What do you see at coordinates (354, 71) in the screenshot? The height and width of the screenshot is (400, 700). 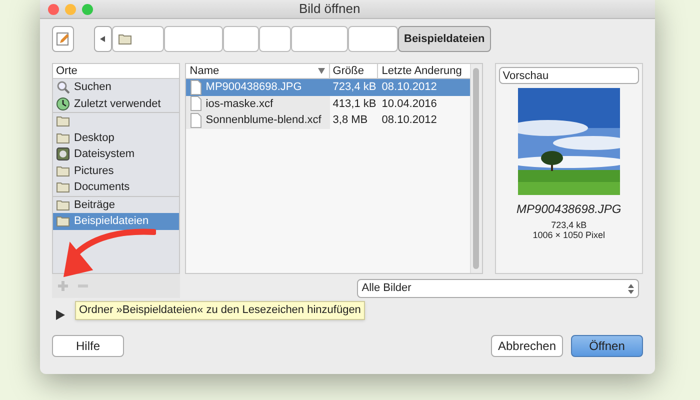 I see `column-header: Größe` at bounding box center [354, 71].